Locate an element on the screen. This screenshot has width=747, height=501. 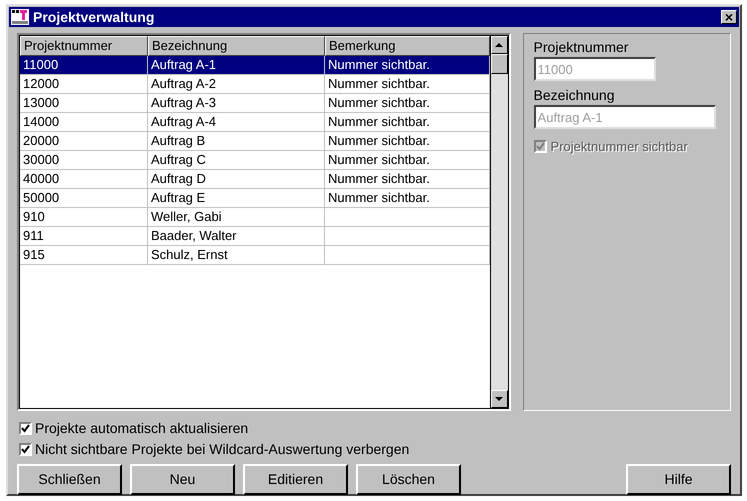
table-cell: 911 is located at coordinates (33, 235).